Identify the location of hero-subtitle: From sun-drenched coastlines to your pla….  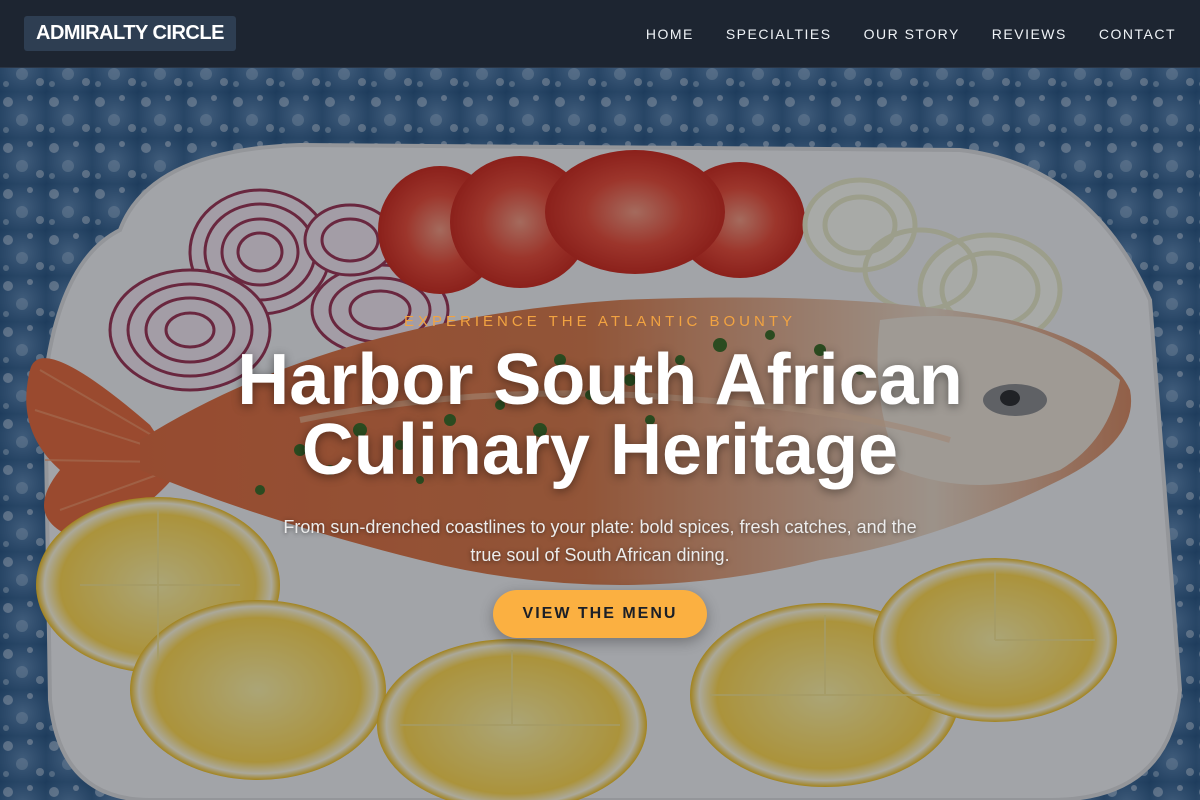
(600, 541).